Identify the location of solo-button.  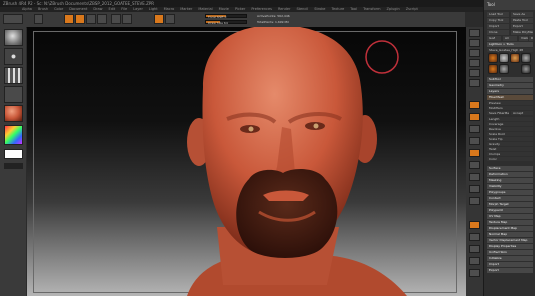
(474, 261).